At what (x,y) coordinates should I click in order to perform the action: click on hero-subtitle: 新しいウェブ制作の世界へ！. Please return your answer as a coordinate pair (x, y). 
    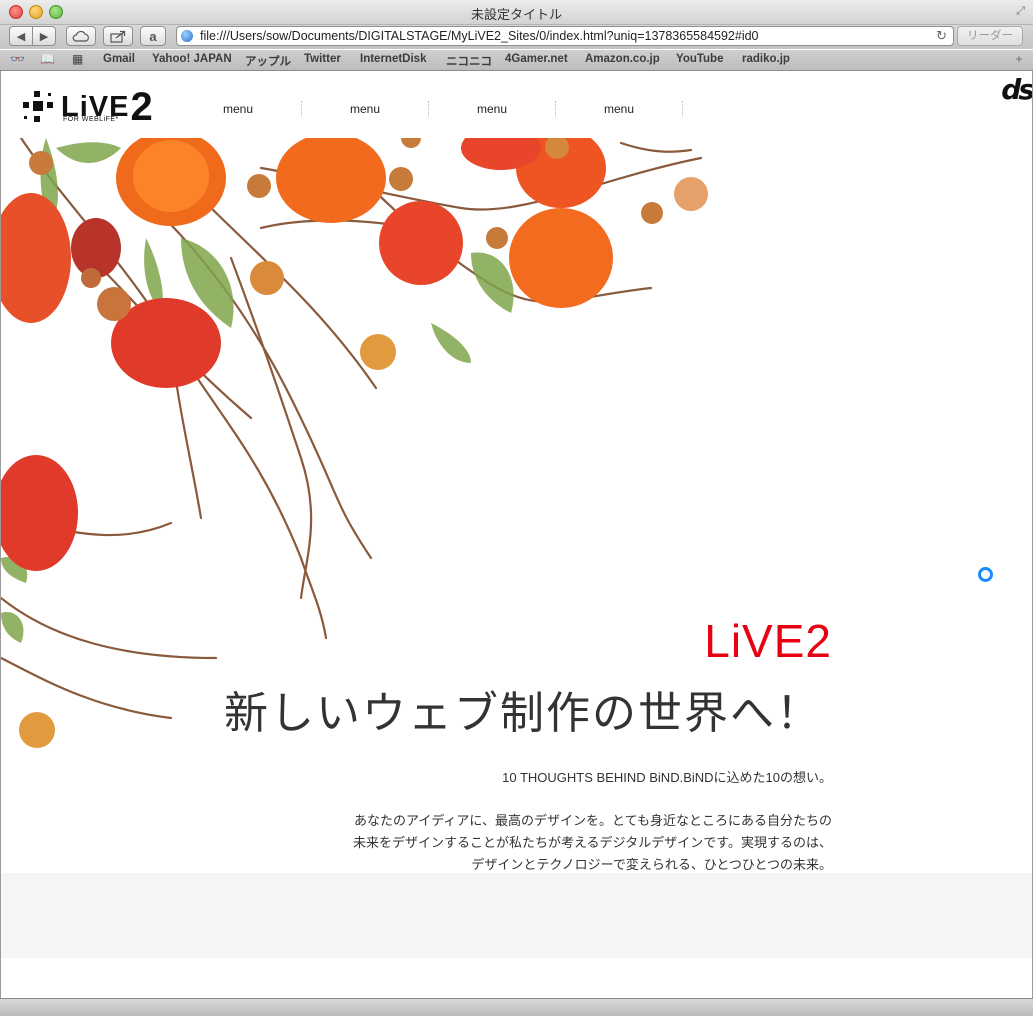
    Looking at the image, I should click on (523, 713).